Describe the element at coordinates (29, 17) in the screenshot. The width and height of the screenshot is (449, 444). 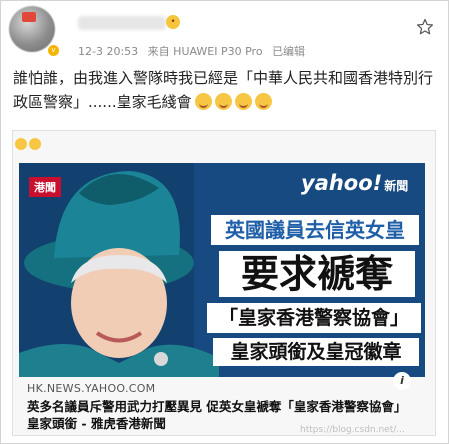
I see `avatar-flag-icon` at that location.